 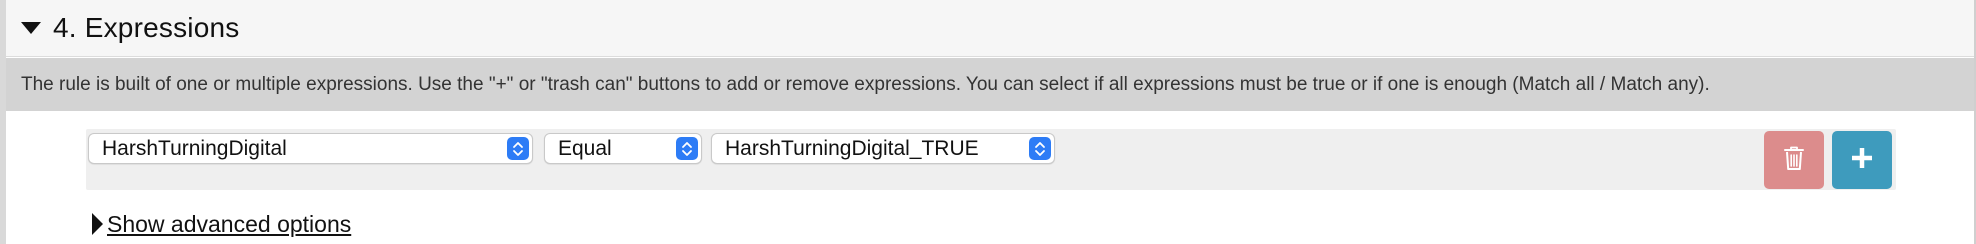 I want to click on section-title: 4. Expressions, so click(x=146, y=27).